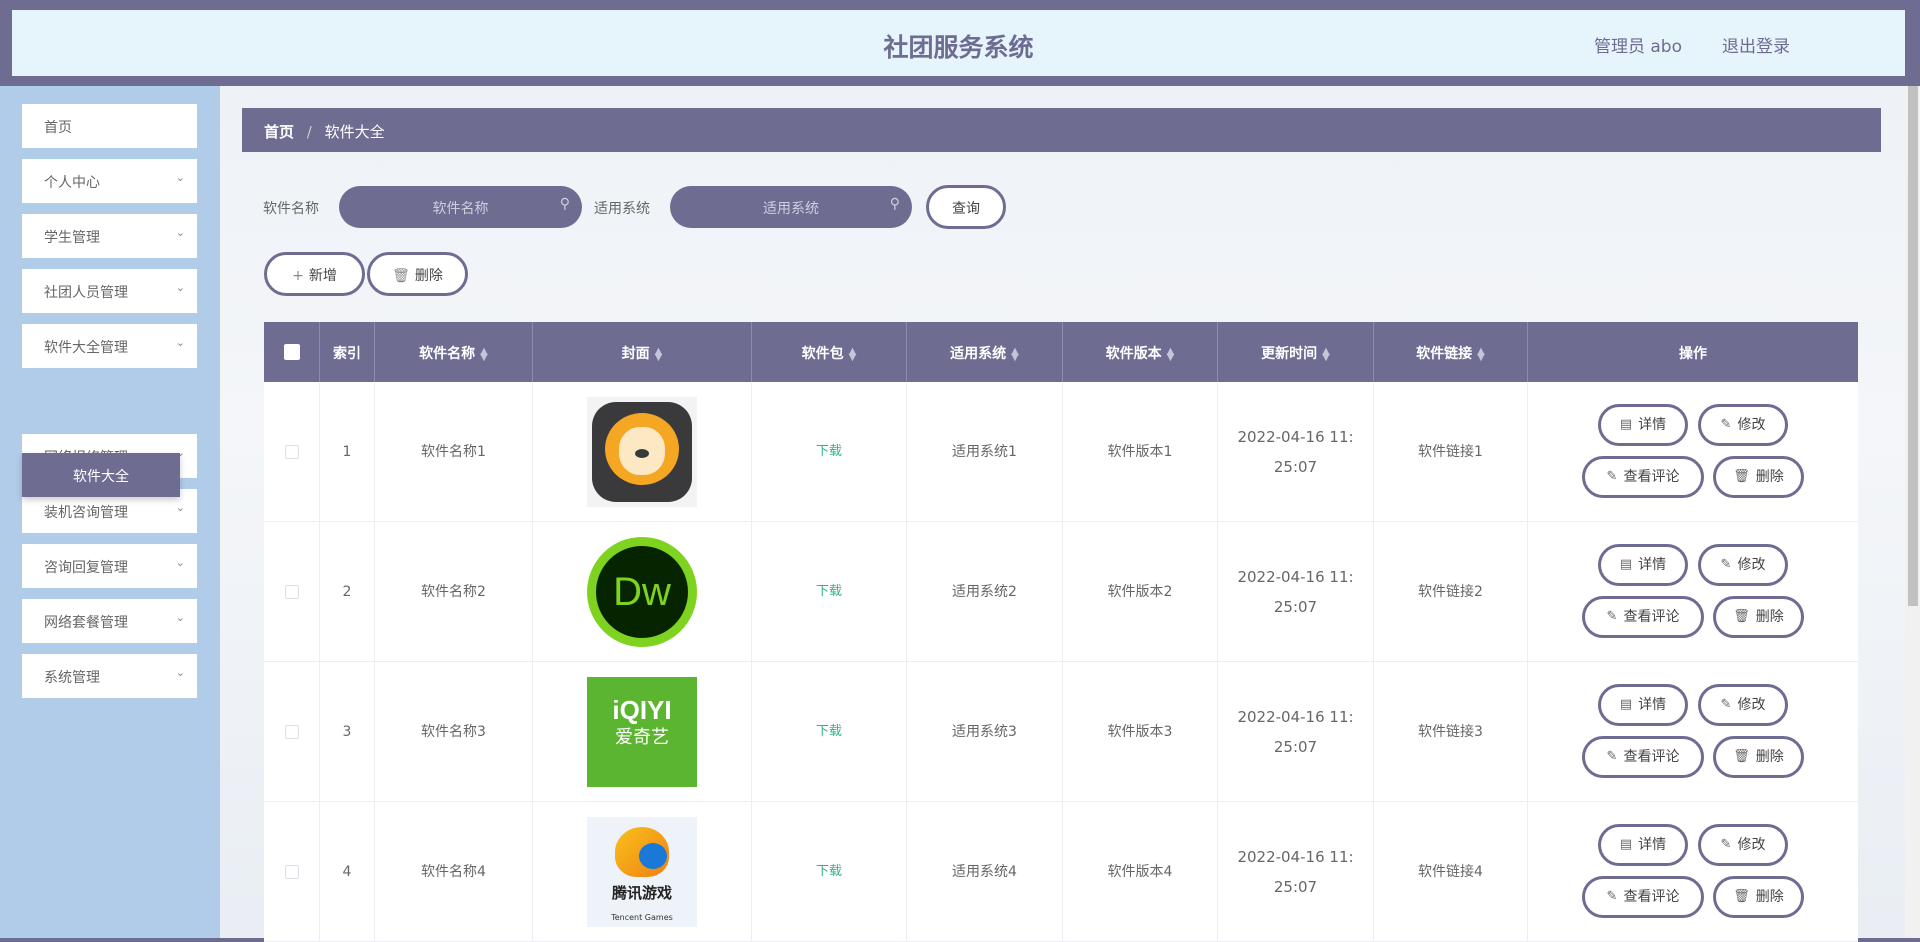  I want to click on system: 适用系统2, so click(984, 592).